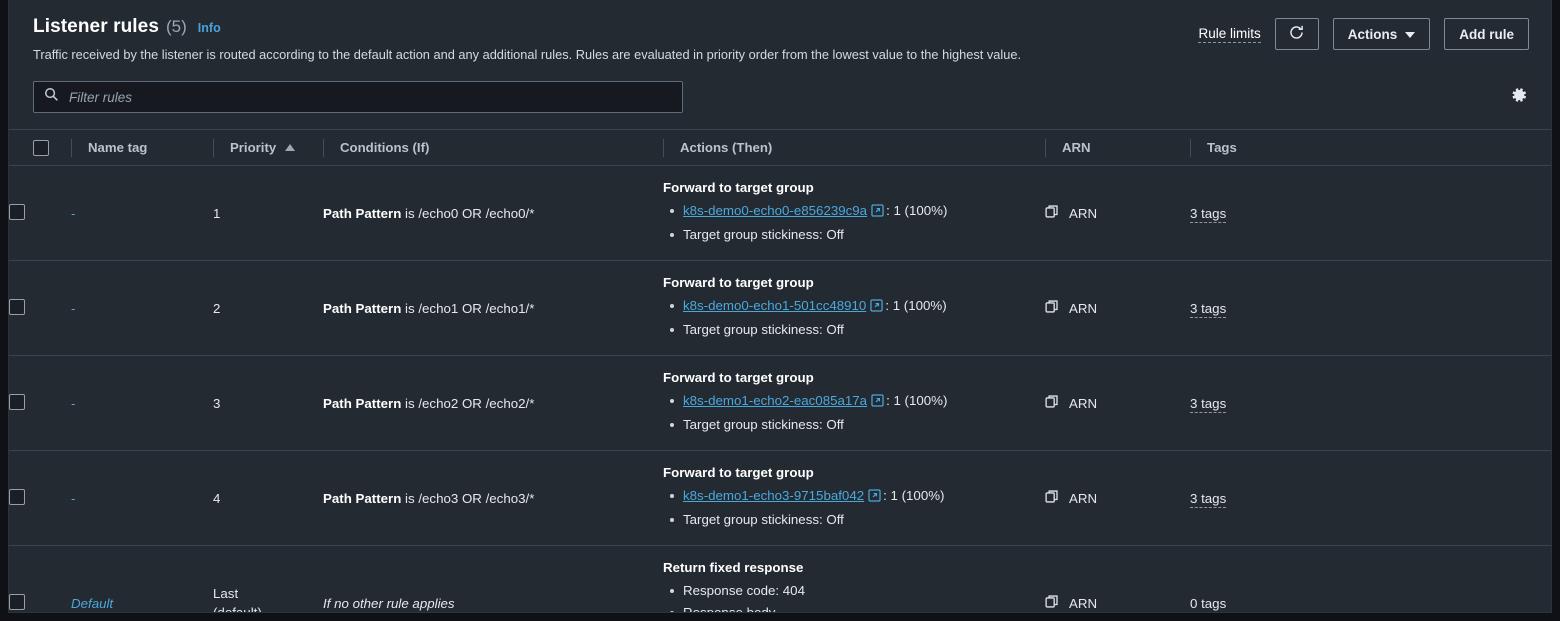  Describe the element at coordinates (384, 147) in the screenshot. I see `column-header-conditions: Conditions (If)` at that location.